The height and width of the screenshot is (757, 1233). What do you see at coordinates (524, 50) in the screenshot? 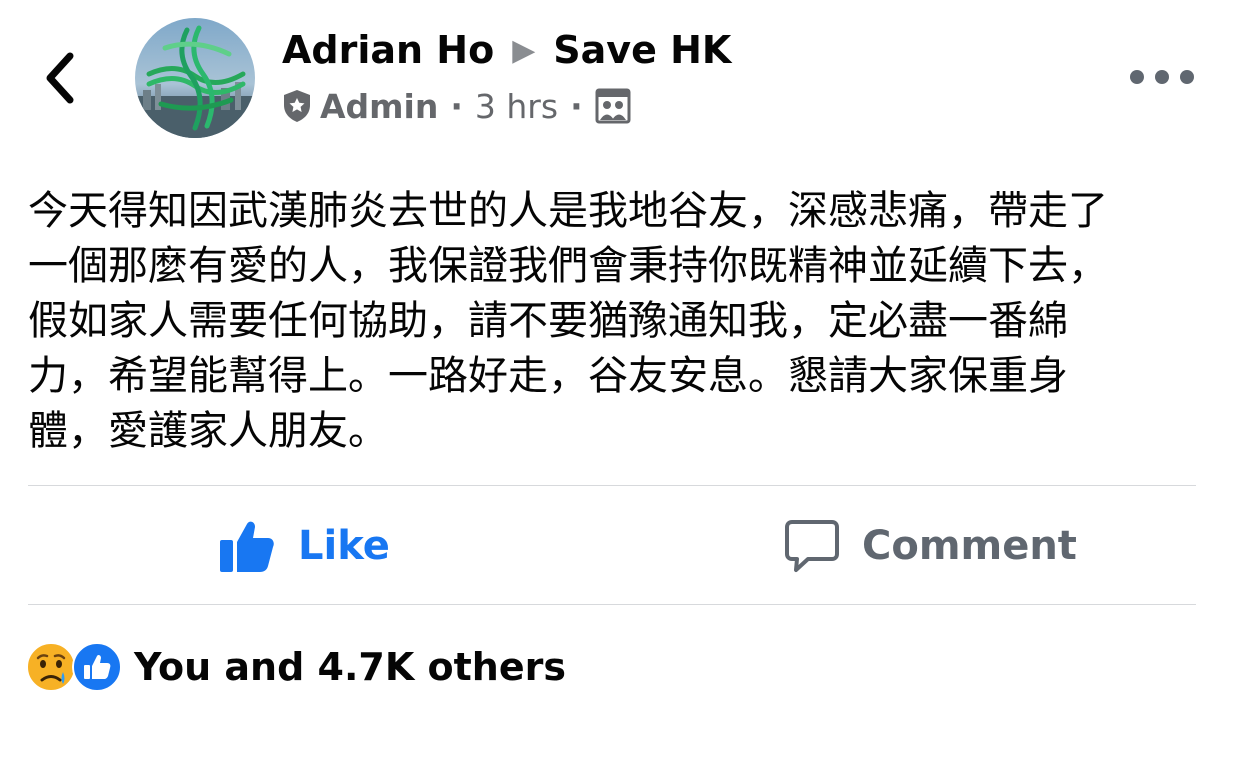
I see `right-triangle-icon: ▶` at bounding box center [524, 50].